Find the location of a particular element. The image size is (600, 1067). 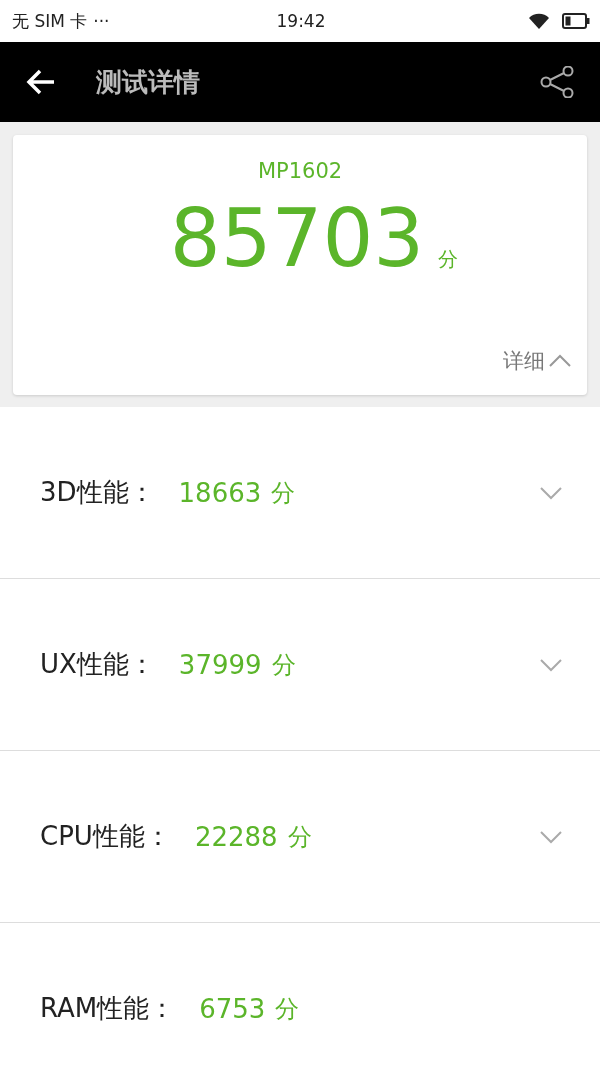

result-label: UX性能： is located at coordinates (97, 664).